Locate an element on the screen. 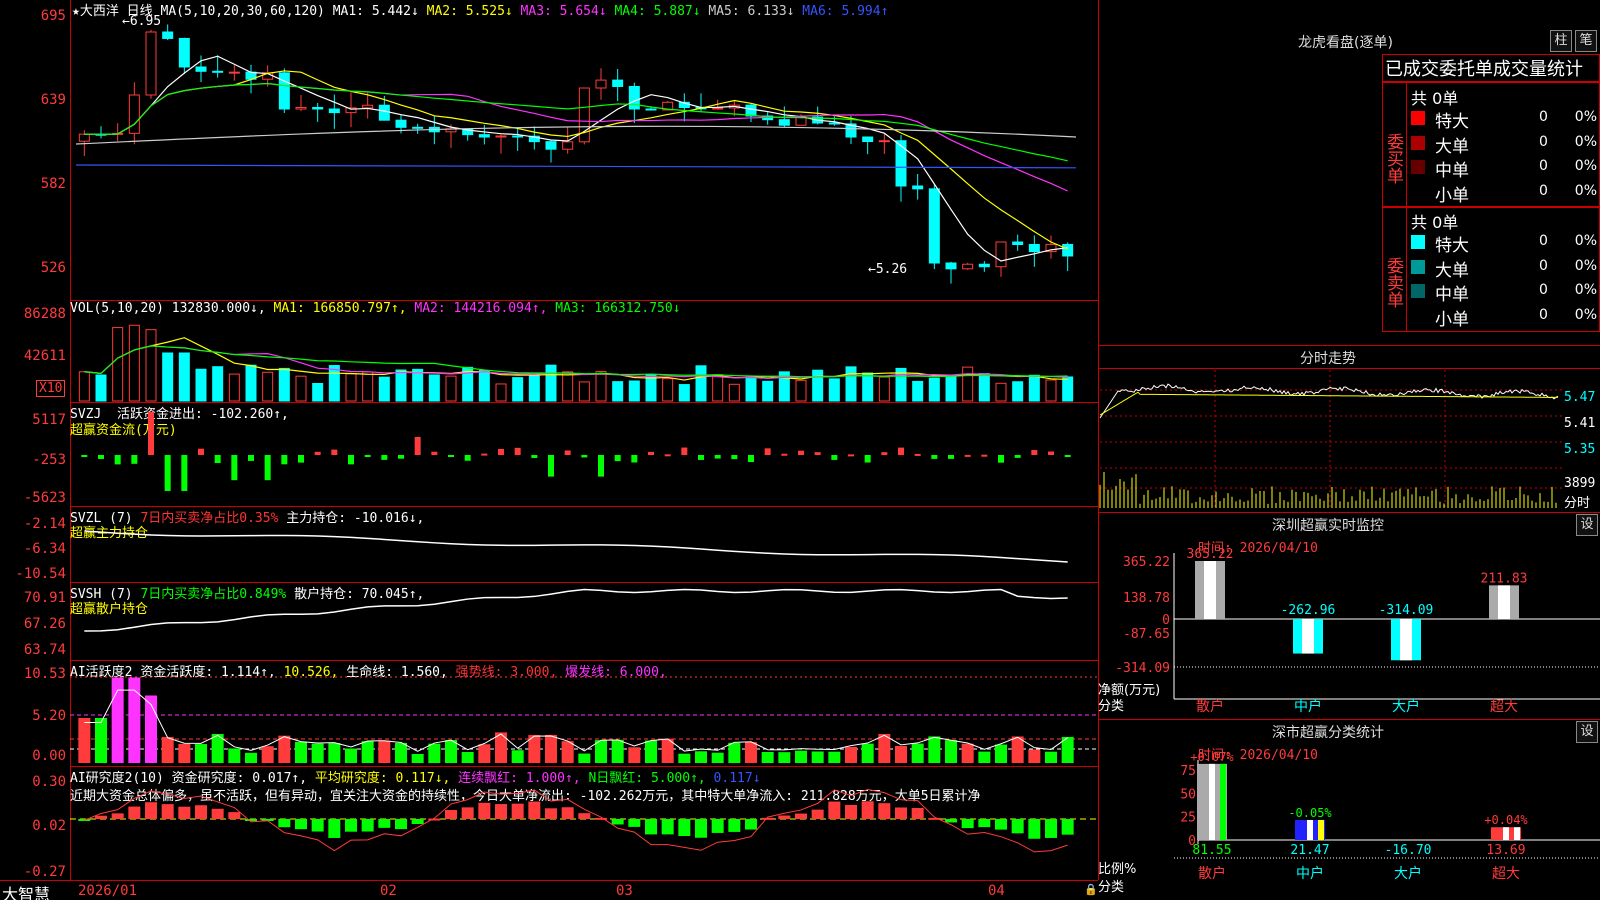 Image resolution: width=1600 pixels, height=900 pixels. szc-change-label: +0.07% is located at coordinates (1212, 757).